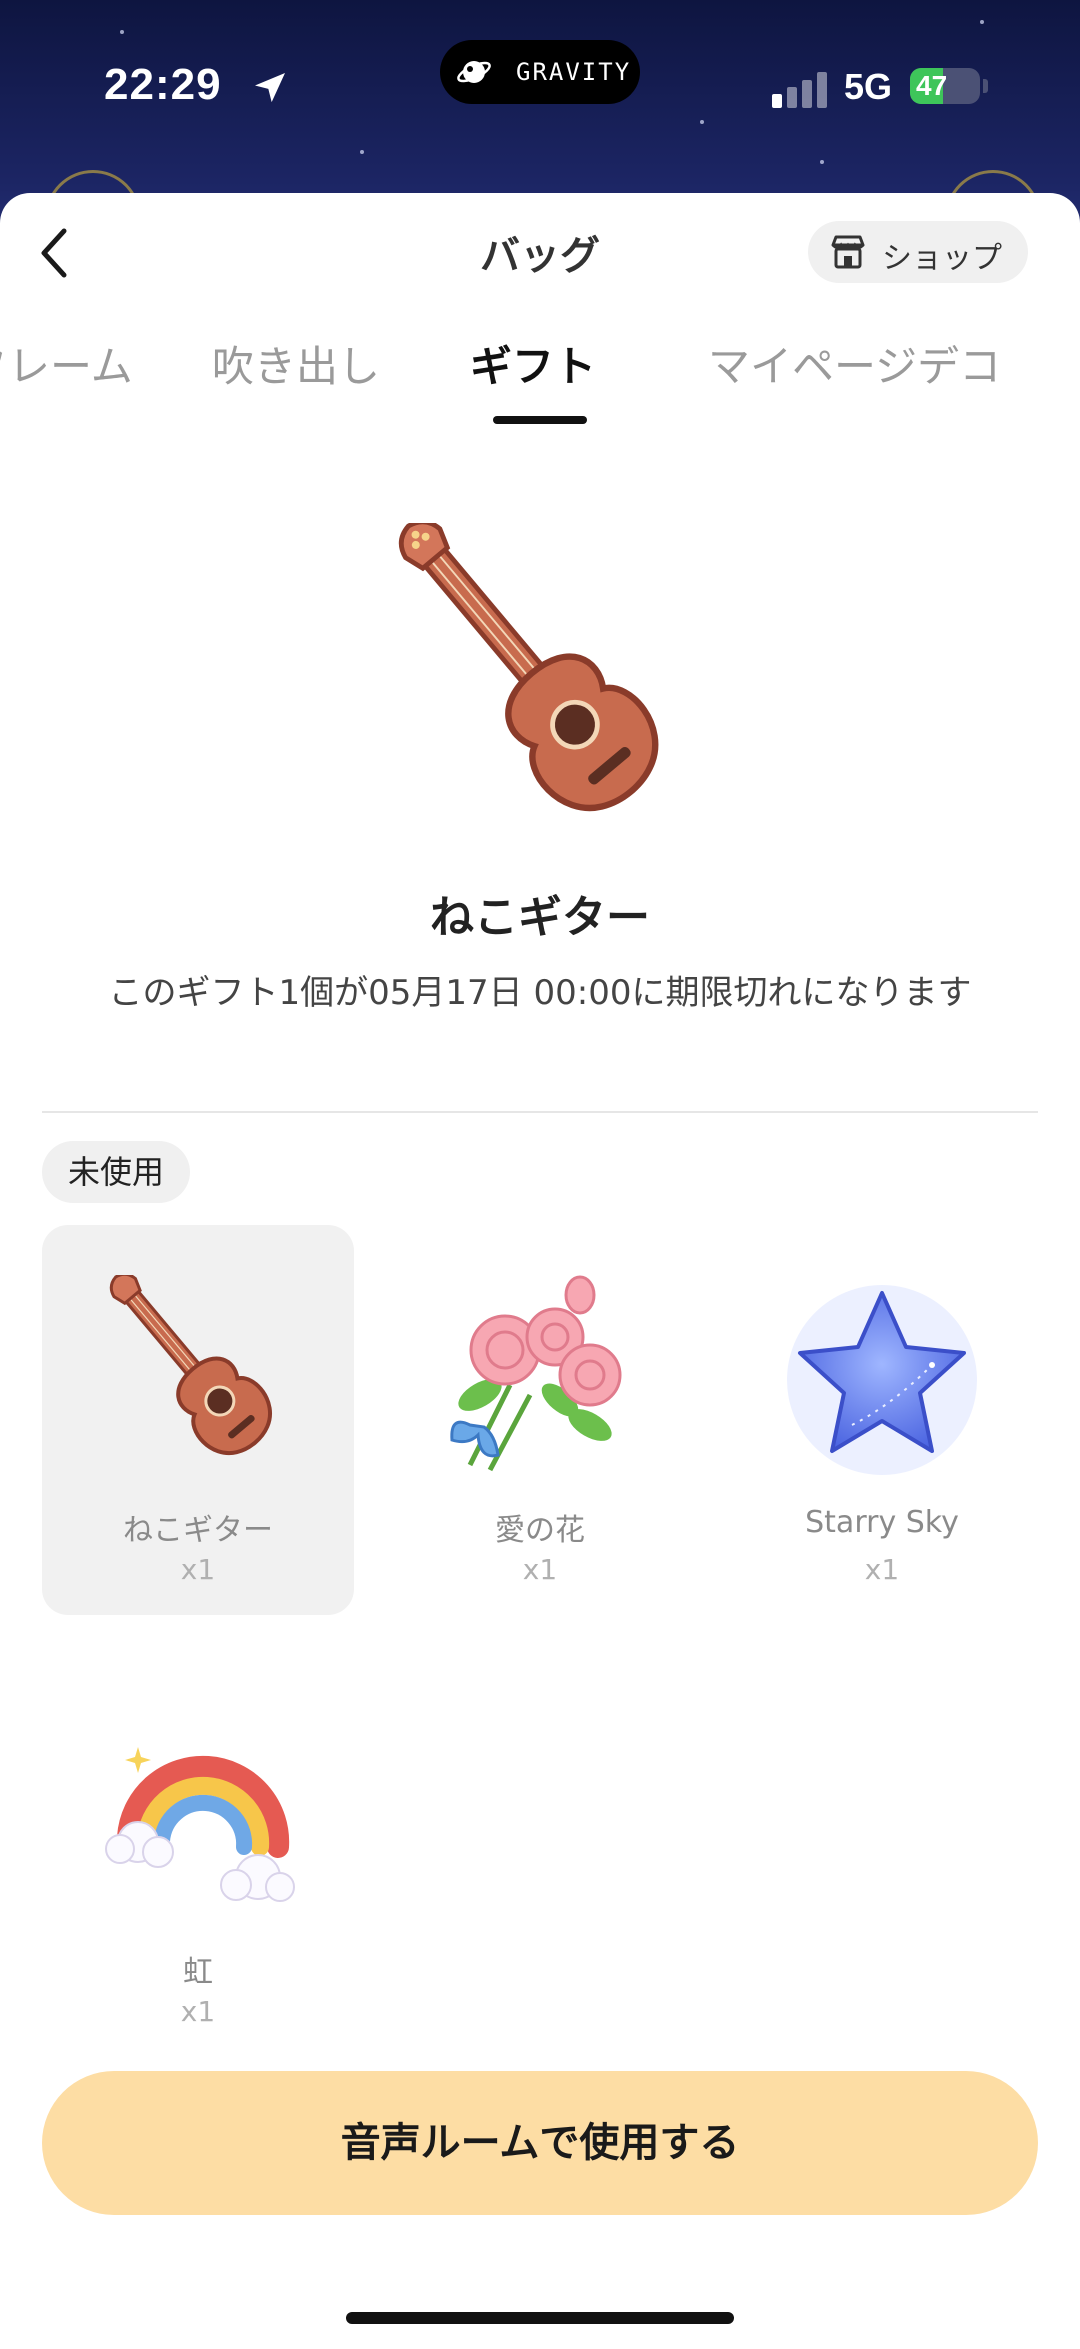  What do you see at coordinates (116, 1172) in the screenshot?
I see `section-chip-unused: 未使用` at bounding box center [116, 1172].